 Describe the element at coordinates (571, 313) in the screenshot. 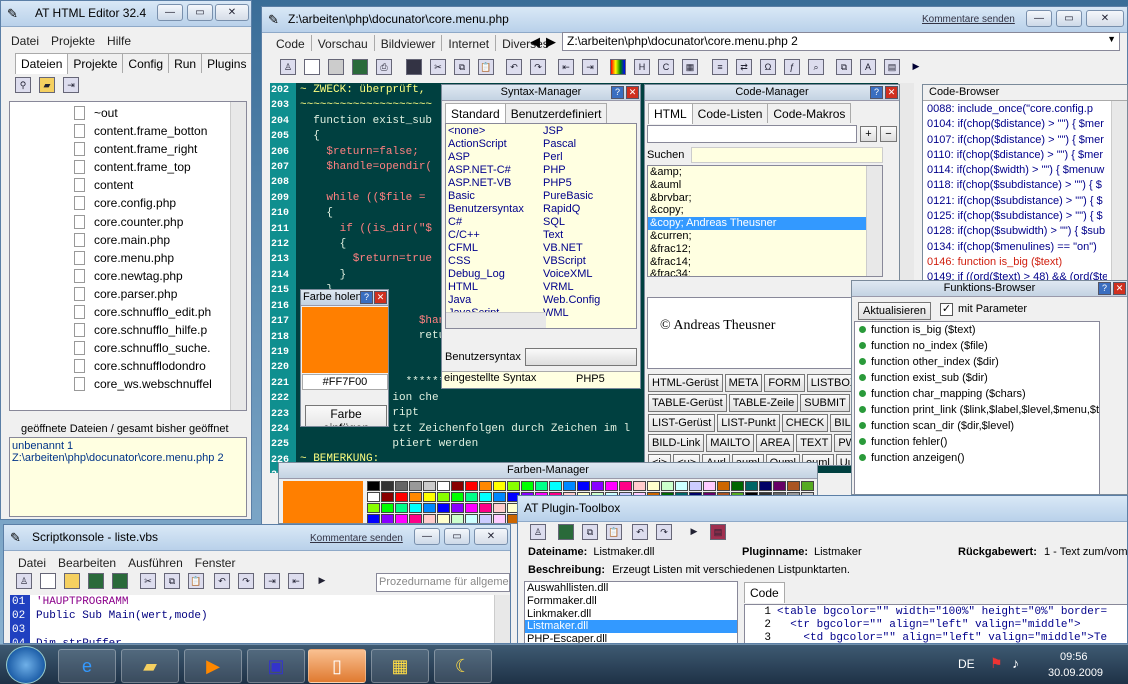

I see `syntax-item: WML` at that location.